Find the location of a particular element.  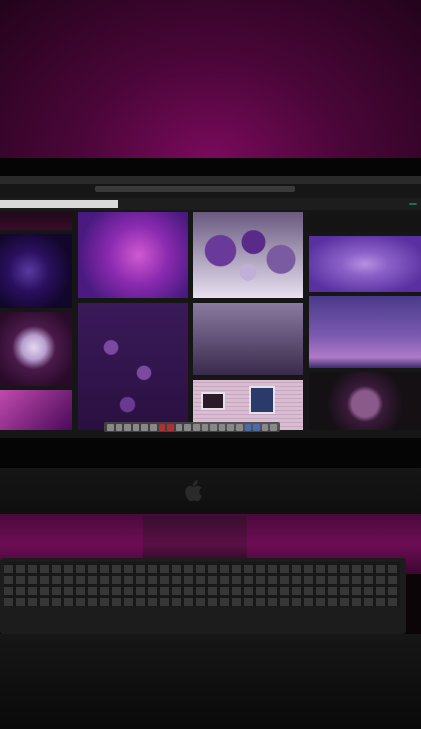

sparkle-tile is located at coordinates (36, 271).